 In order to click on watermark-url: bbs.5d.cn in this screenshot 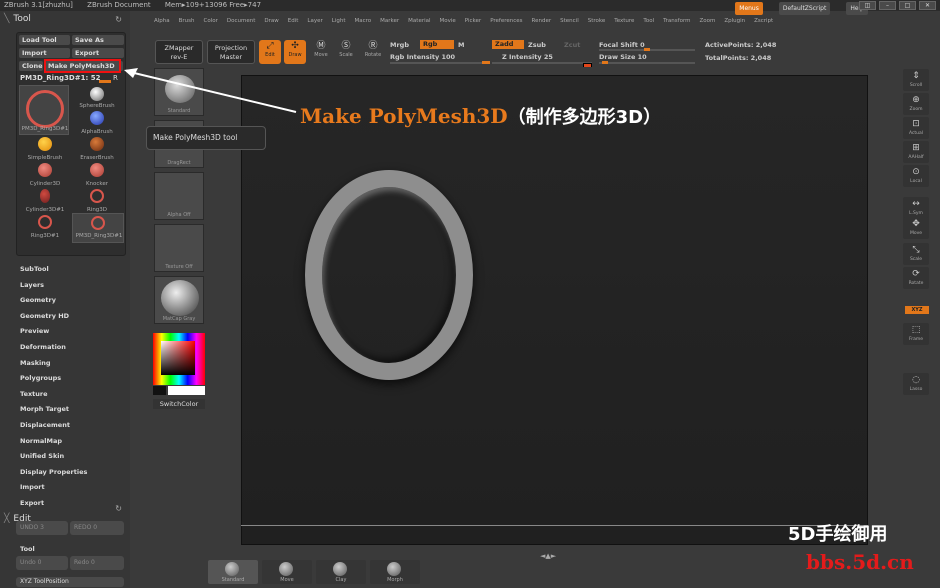, I will do `click(860, 562)`.